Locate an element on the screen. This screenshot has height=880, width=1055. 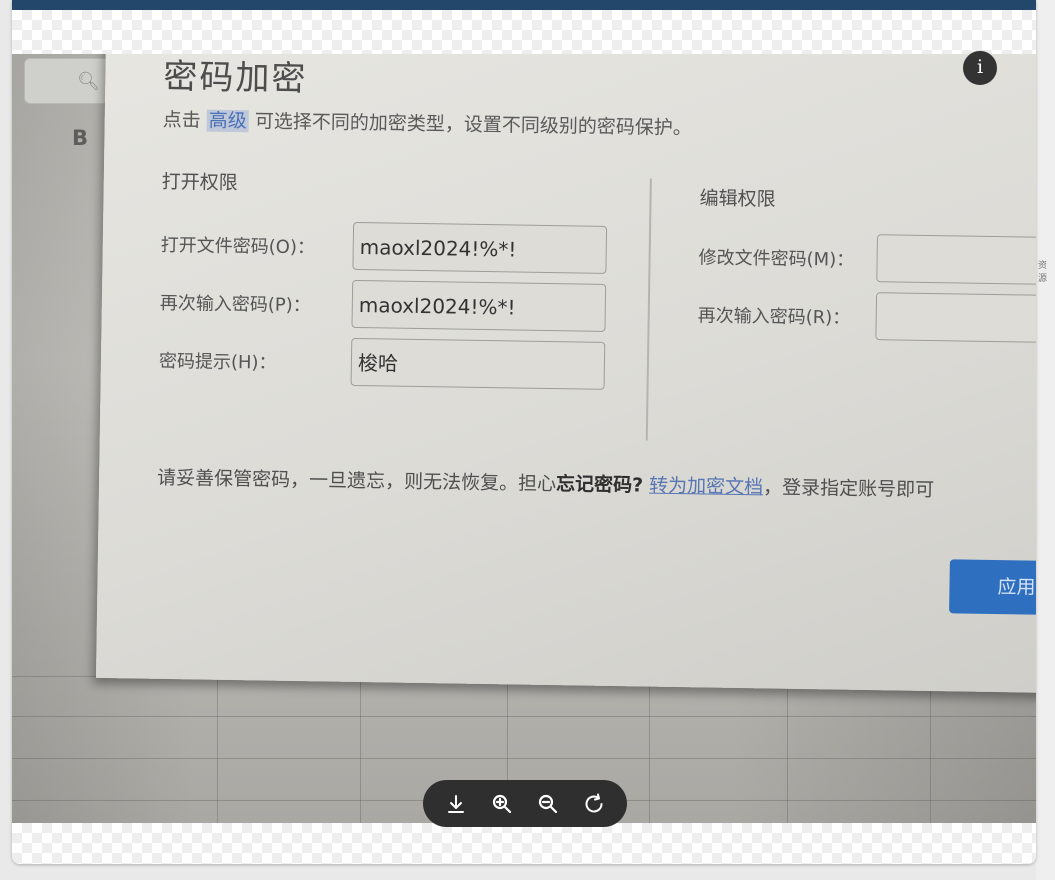
download-button is located at coordinates (456, 804).